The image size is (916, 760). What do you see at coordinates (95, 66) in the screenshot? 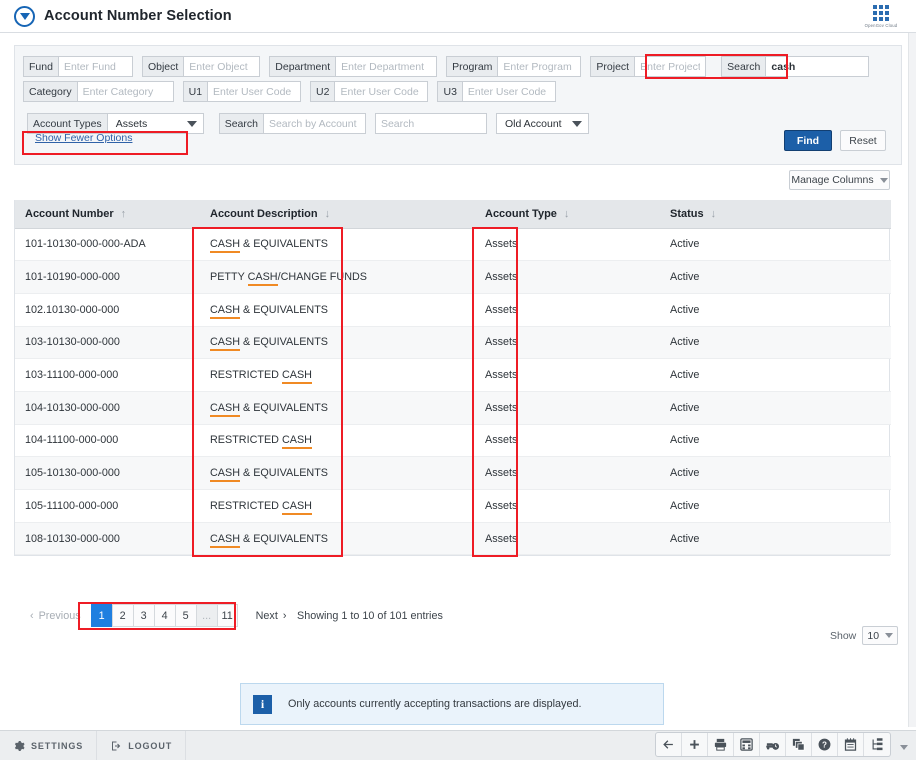
I see `fund-input` at bounding box center [95, 66].